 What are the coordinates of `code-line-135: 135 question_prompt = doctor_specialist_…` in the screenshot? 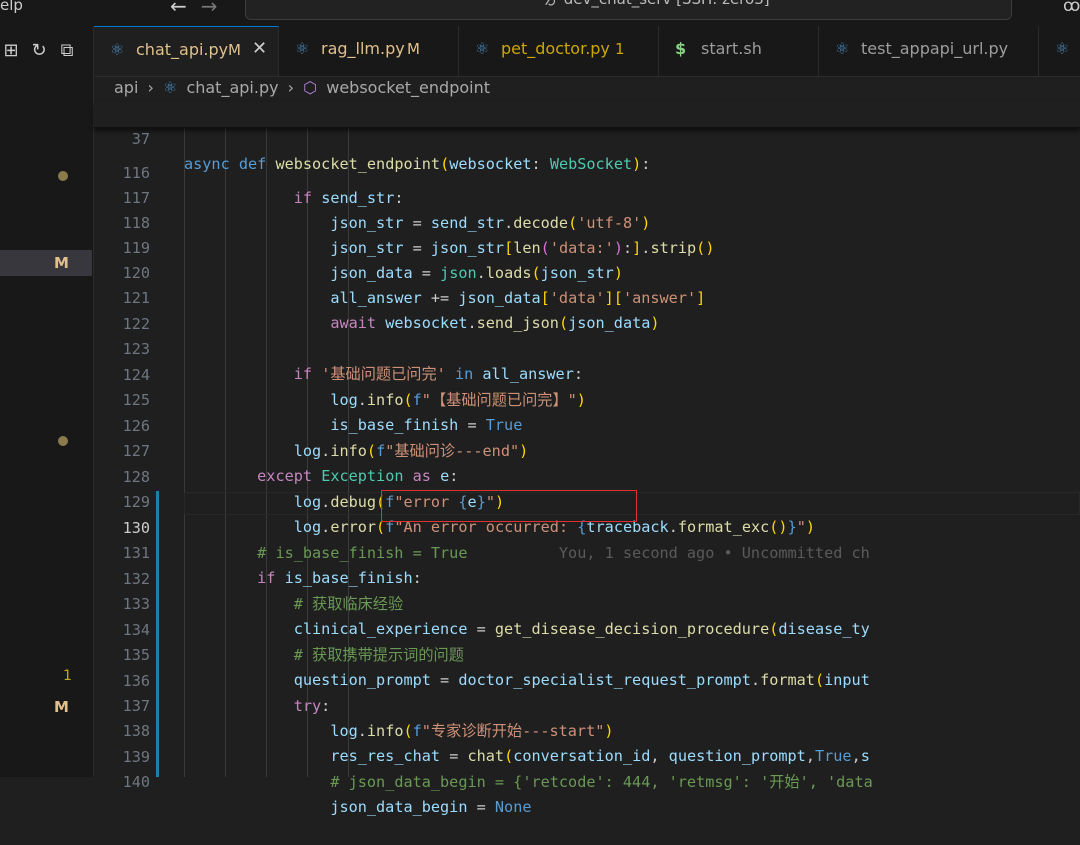 It's located at (587, 653).